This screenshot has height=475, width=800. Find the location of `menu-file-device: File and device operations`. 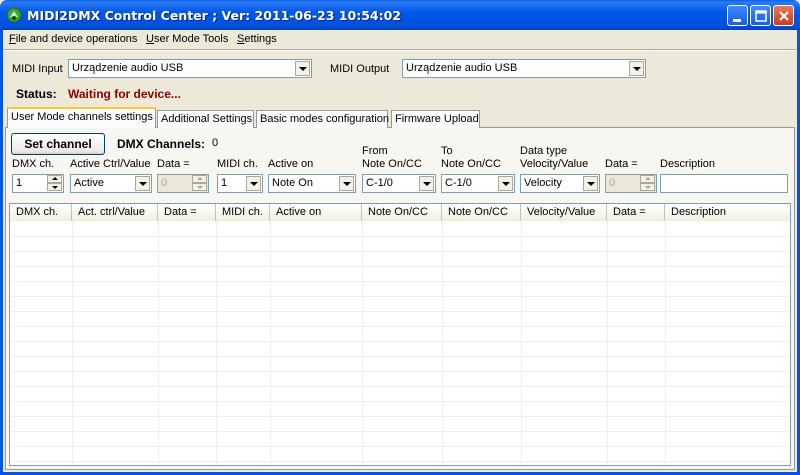

menu-file-device: File and device operations is located at coordinates (73, 39).